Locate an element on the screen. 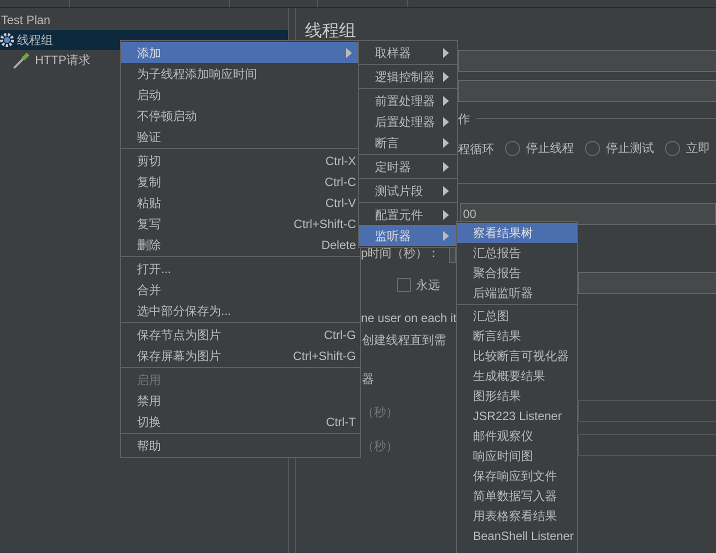 The image size is (716, 553). field-label: p时间（秒）： is located at coordinates (400, 253).